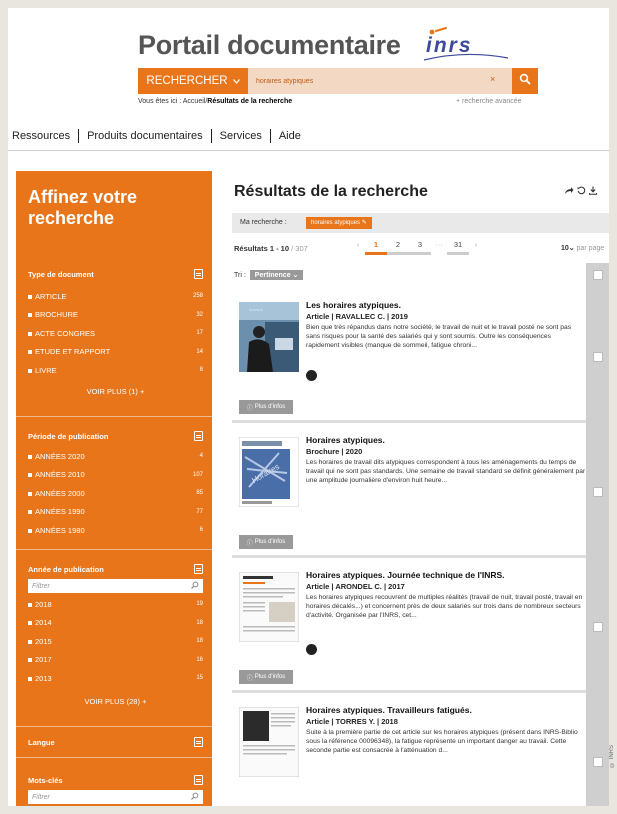 This screenshot has height=814, width=617. I want to click on history-icon, so click(581, 192).